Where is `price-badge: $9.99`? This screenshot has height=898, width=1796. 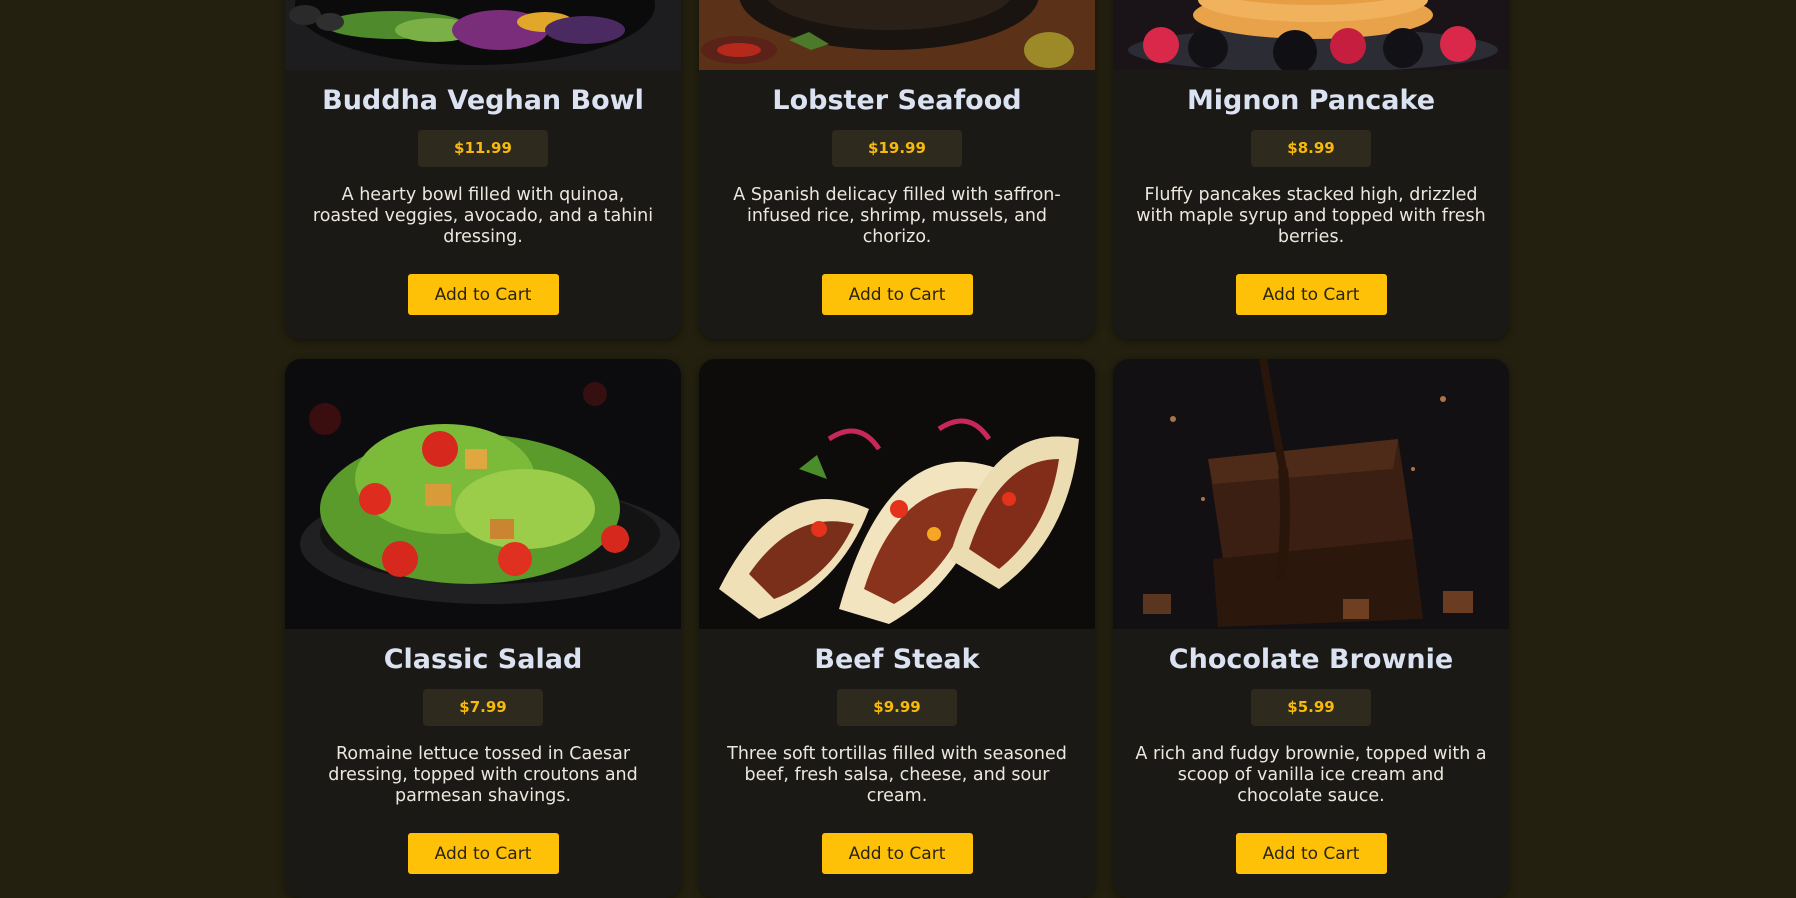
price-badge: $9.99 is located at coordinates (897, 707).